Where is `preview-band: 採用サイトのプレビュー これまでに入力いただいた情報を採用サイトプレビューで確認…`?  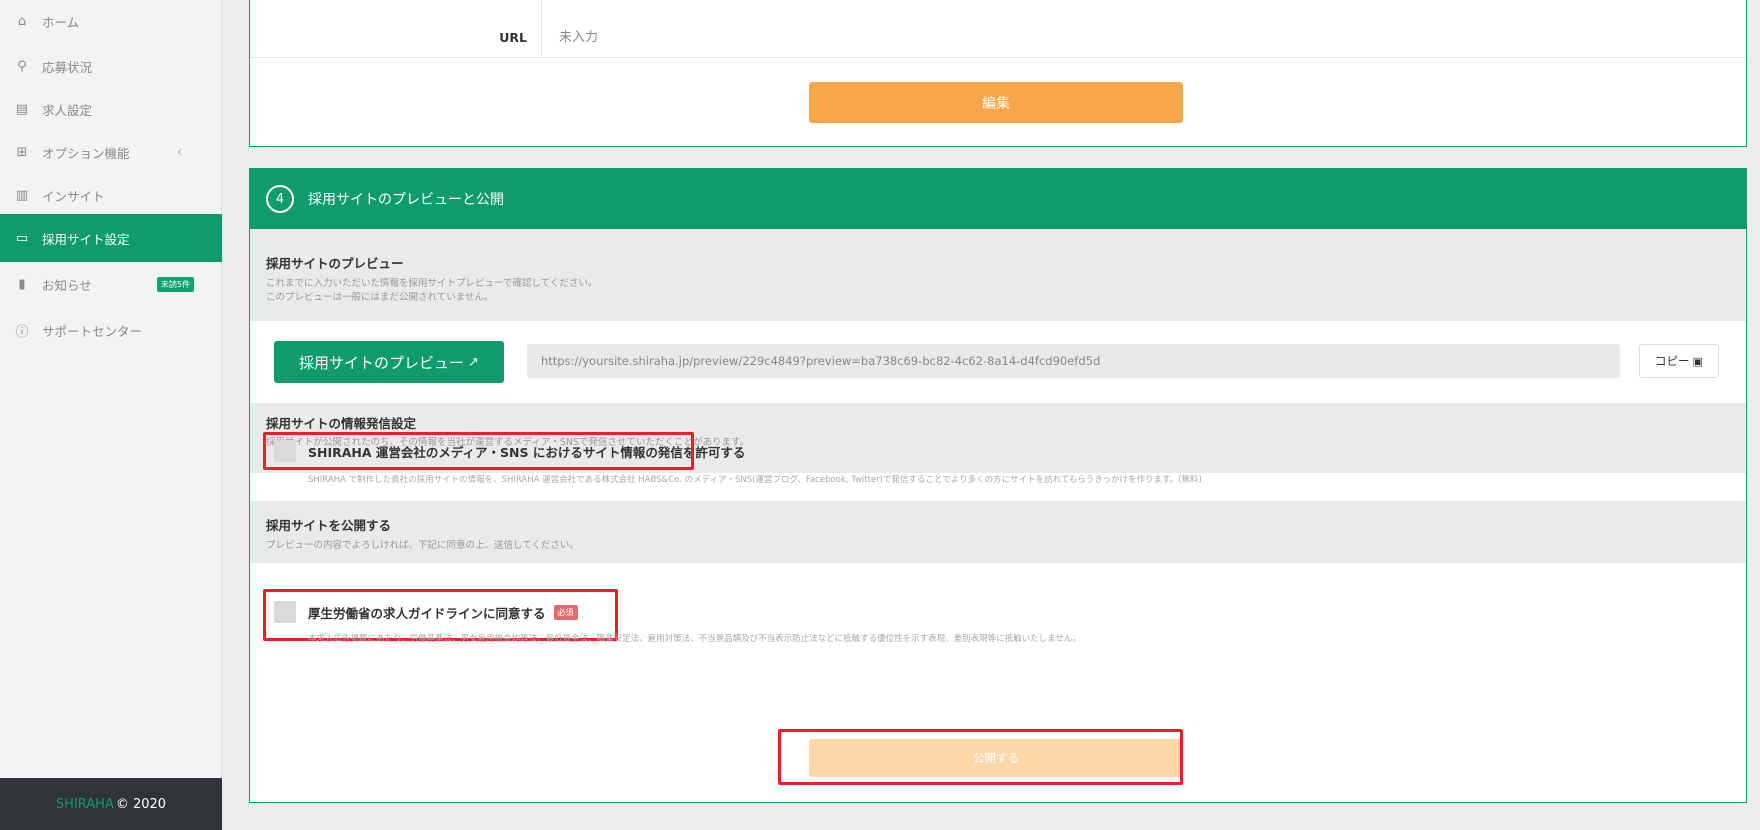
preview-band: 採用サイトのプレビュー これまでに入力いただいた情報を採用サイトプレビューで確認… is located at coordinates (998, 275).